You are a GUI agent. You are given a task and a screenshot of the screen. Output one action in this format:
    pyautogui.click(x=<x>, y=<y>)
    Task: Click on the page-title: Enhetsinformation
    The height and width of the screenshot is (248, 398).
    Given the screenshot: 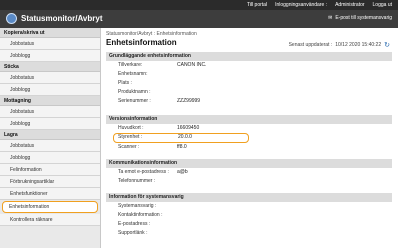 What is the action you would take?
    pyautogui.click(x=141, y=42)
    